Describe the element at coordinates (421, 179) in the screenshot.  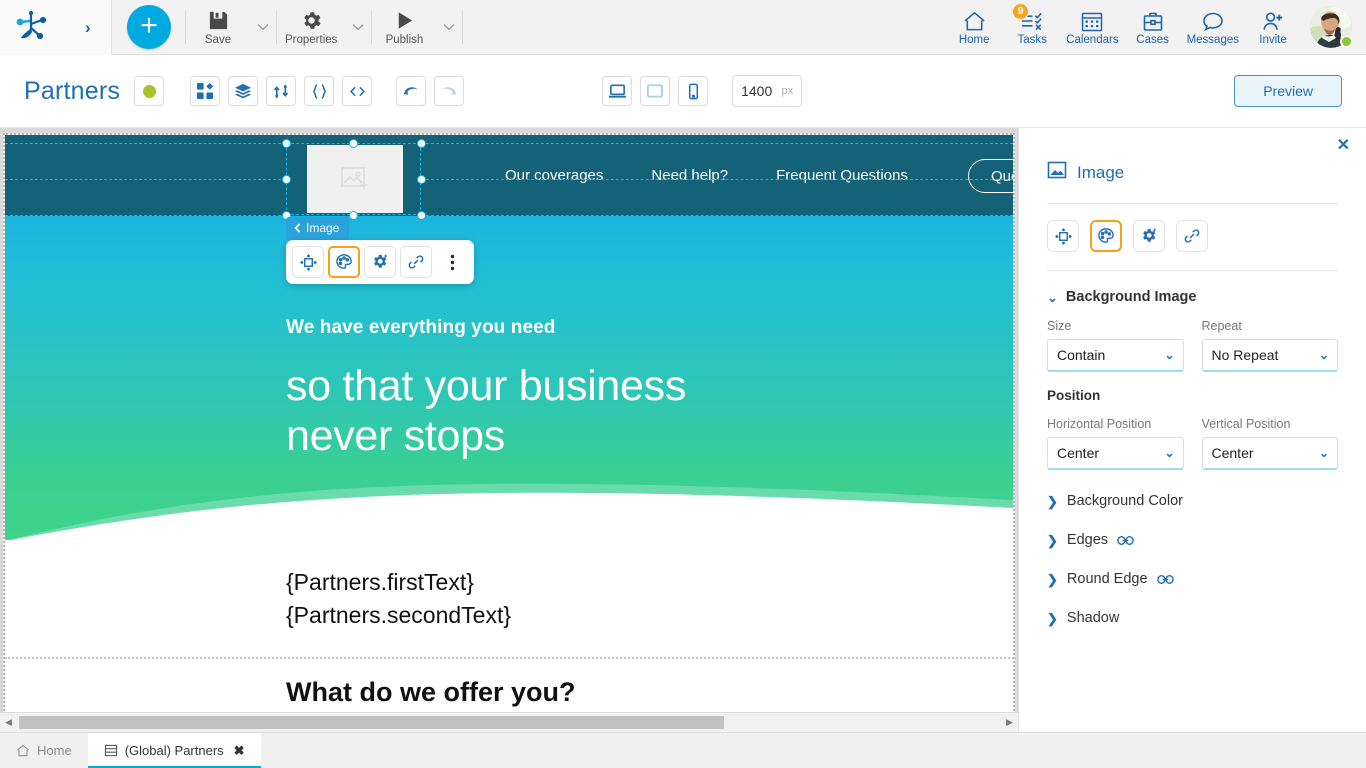
I see `resize-handle-e` at that location.